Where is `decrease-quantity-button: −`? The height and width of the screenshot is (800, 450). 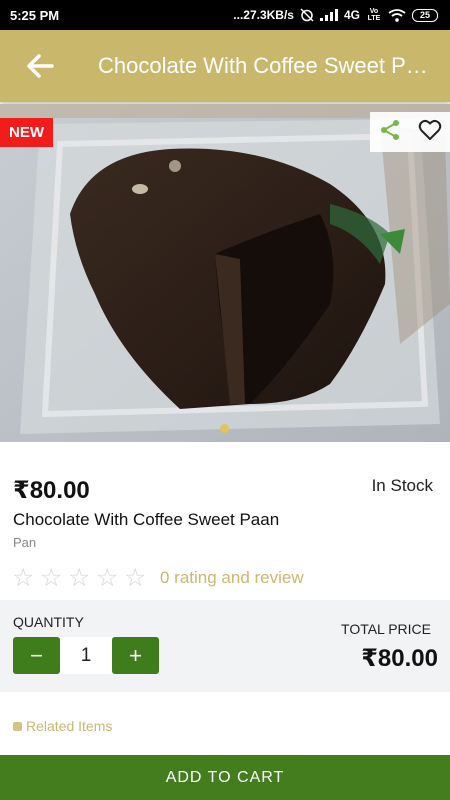 decrease-quantity-button: − is located at coordinates (36, 655).